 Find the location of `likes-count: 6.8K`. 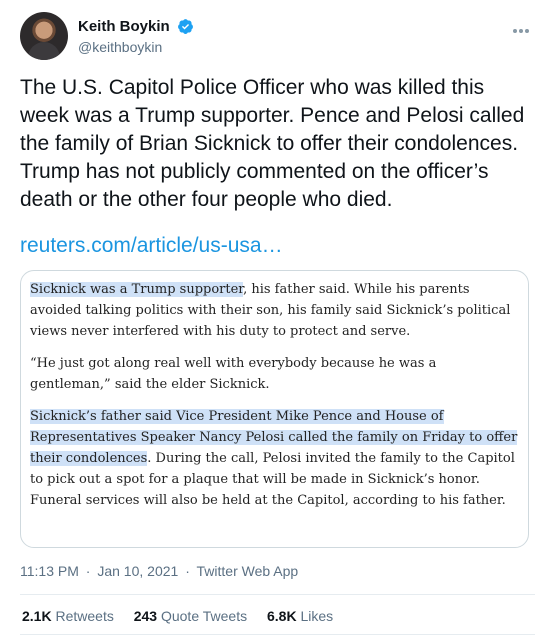

likes-count: 6.8K is located at coordinates (282, 616).